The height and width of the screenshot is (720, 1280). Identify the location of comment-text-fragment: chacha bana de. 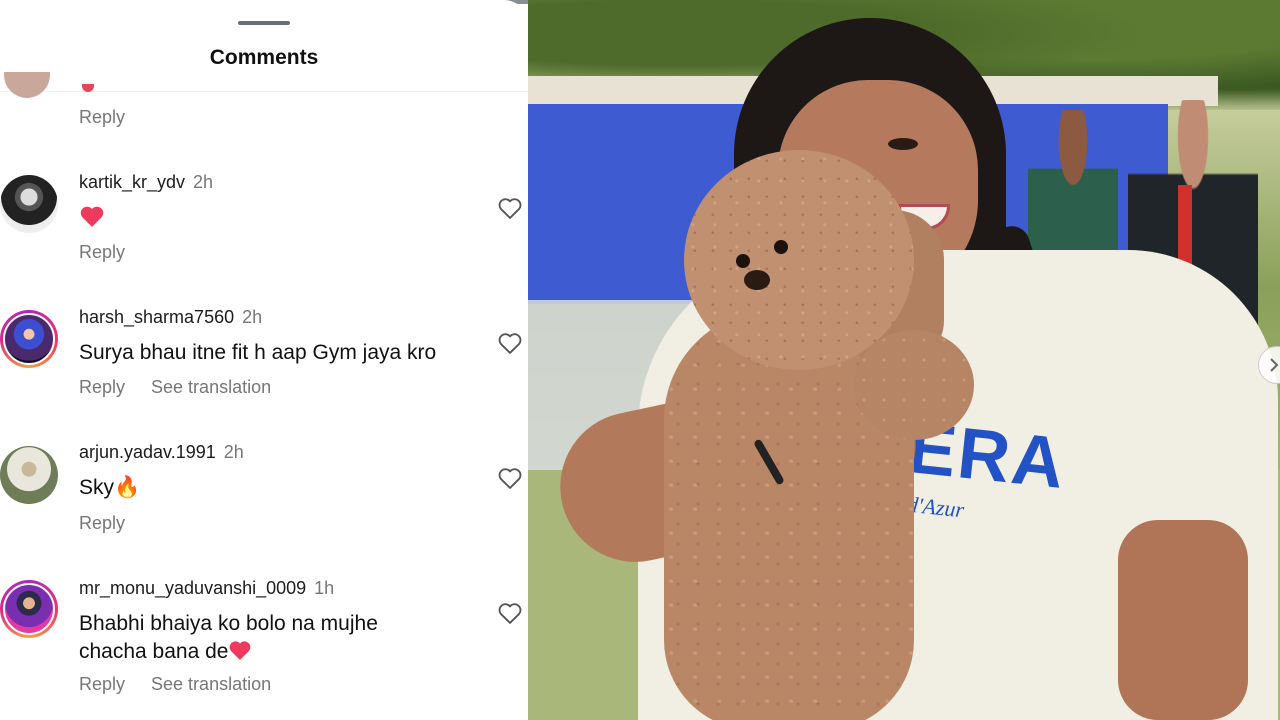
(154, 651).